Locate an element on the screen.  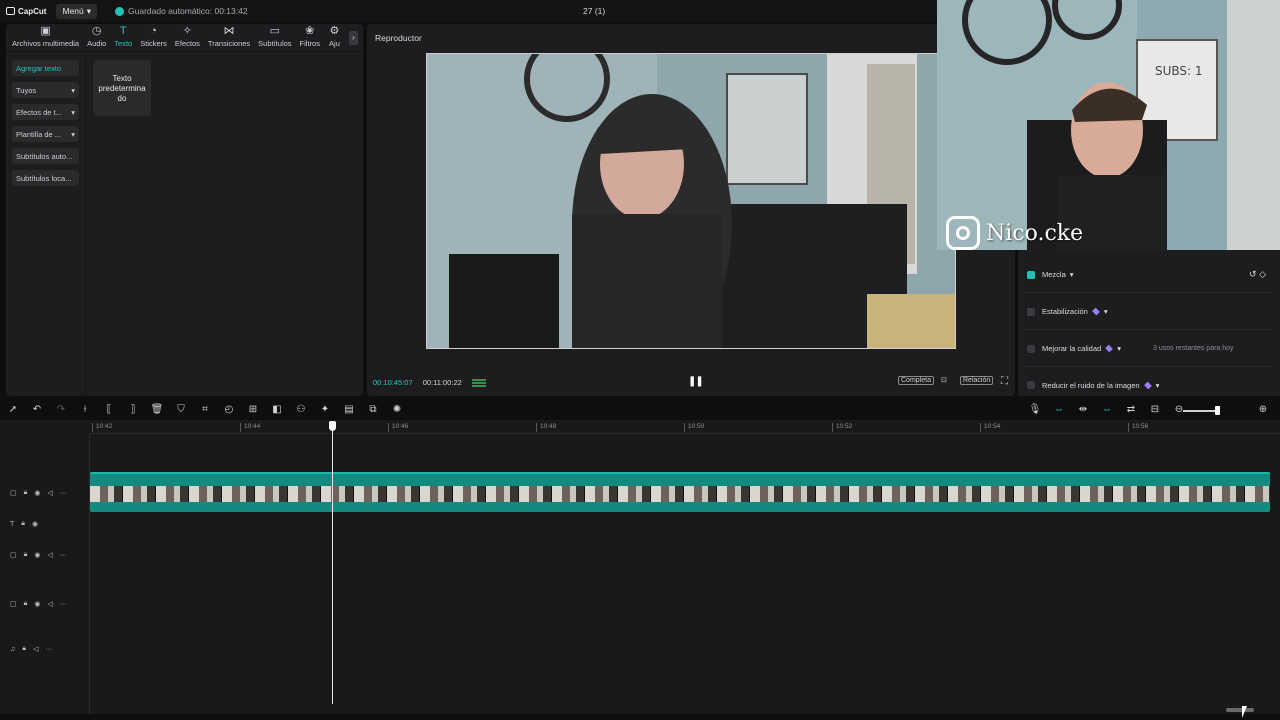
tab-subtitles: ▭ Subtítulos is located at coordinates (274, 38).